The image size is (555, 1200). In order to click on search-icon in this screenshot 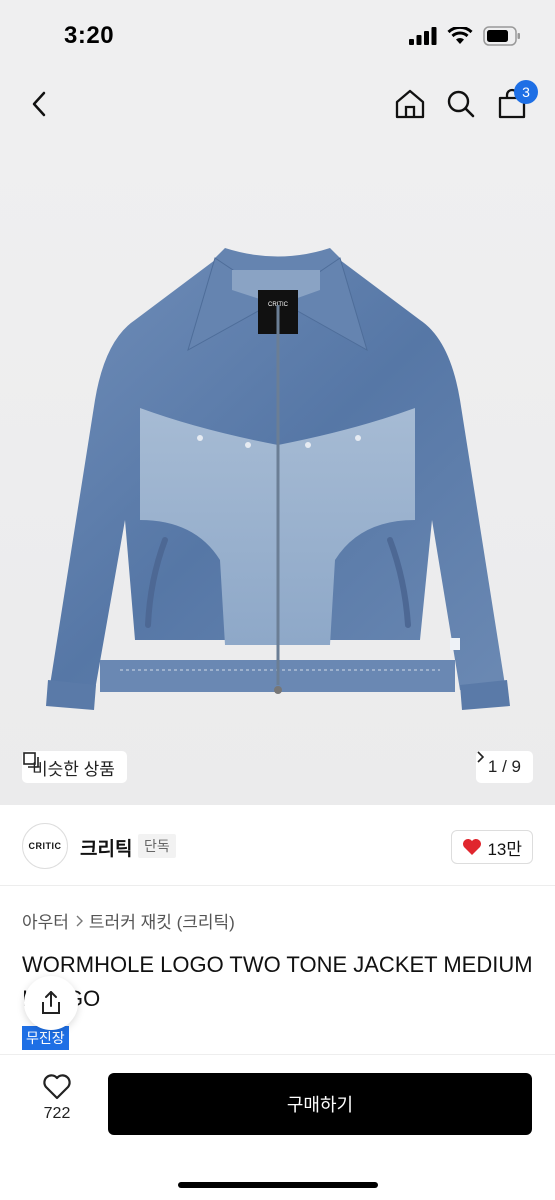, I will do `click(461, 104)`.